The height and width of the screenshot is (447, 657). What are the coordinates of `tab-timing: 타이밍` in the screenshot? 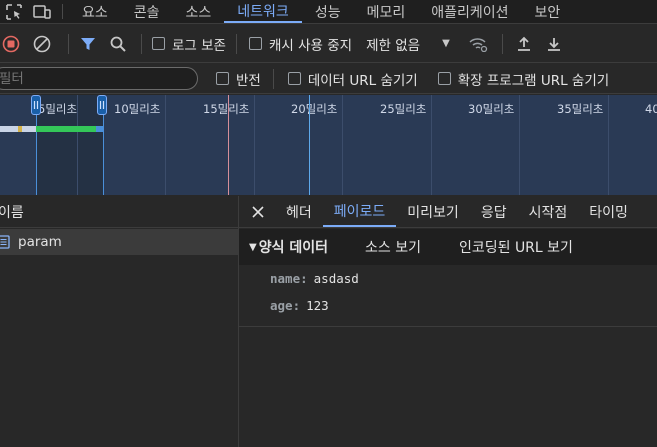 It's located at (608, 211).